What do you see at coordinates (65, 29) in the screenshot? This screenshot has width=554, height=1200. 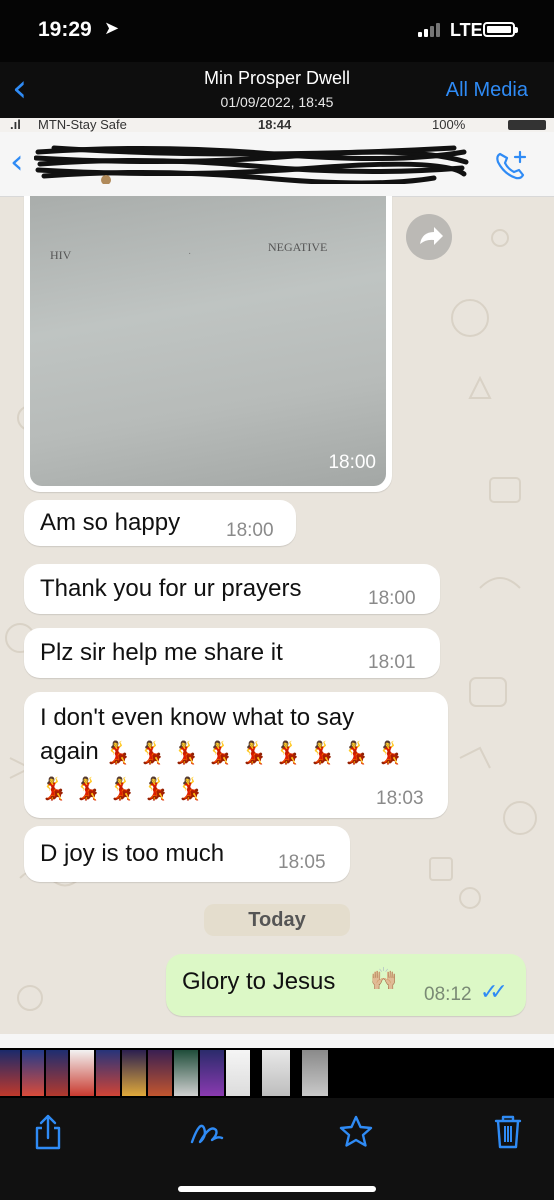 I see `status-time: 19:29` at bounding box center [65, 29].